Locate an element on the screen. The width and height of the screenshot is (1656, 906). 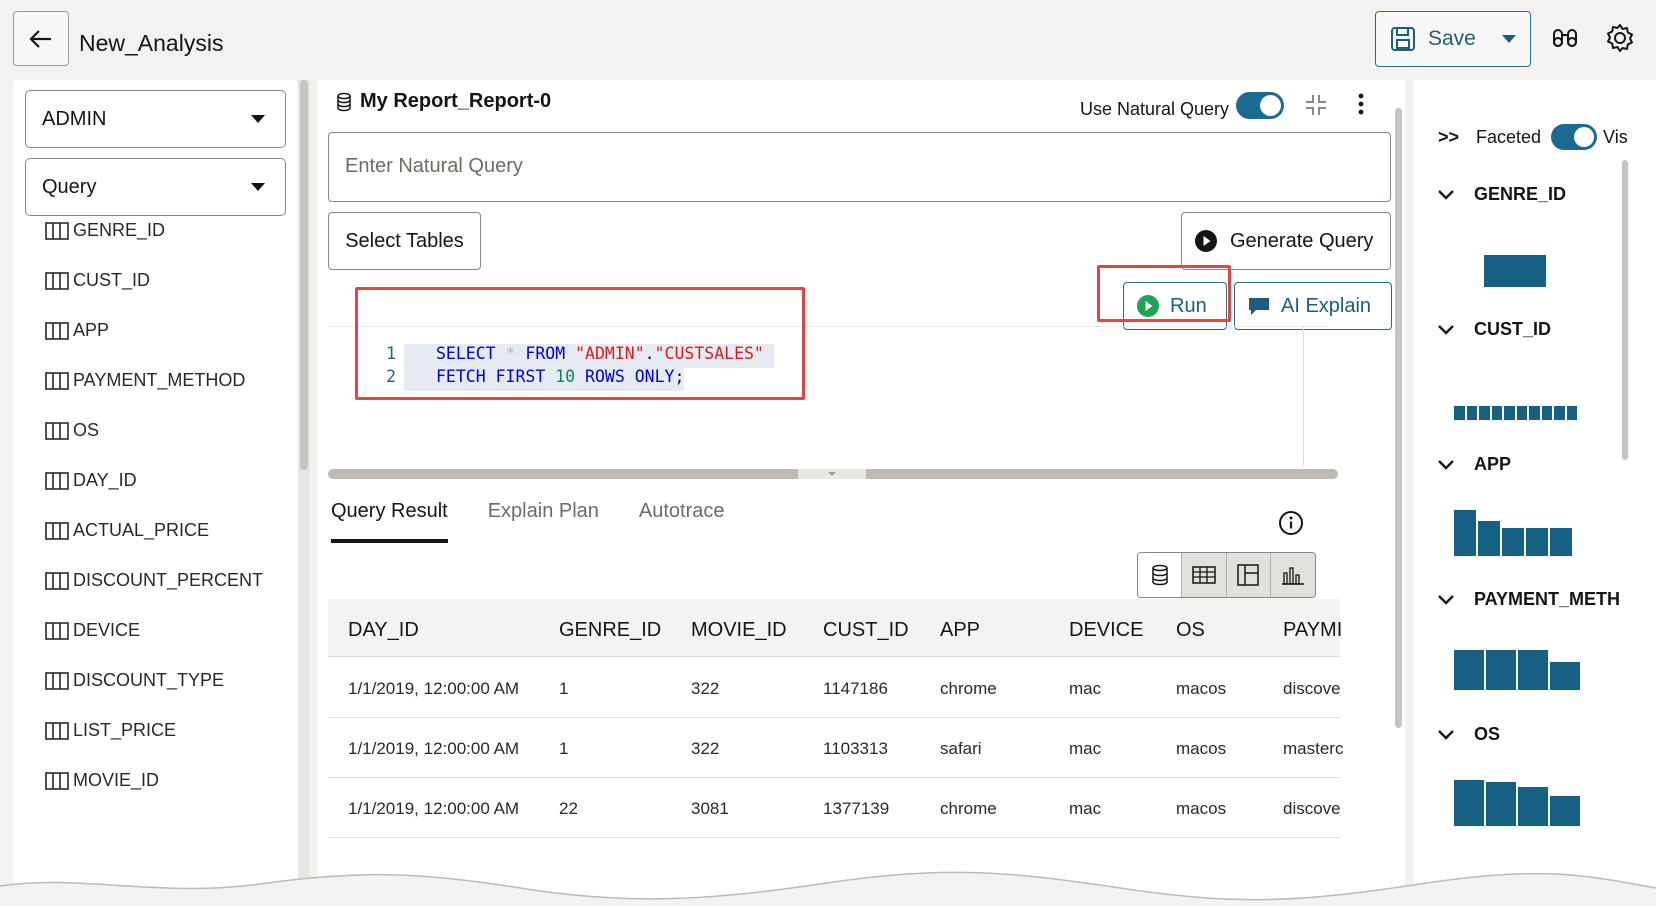
column-item: DAY_ID is located at coordinates (91, 480).